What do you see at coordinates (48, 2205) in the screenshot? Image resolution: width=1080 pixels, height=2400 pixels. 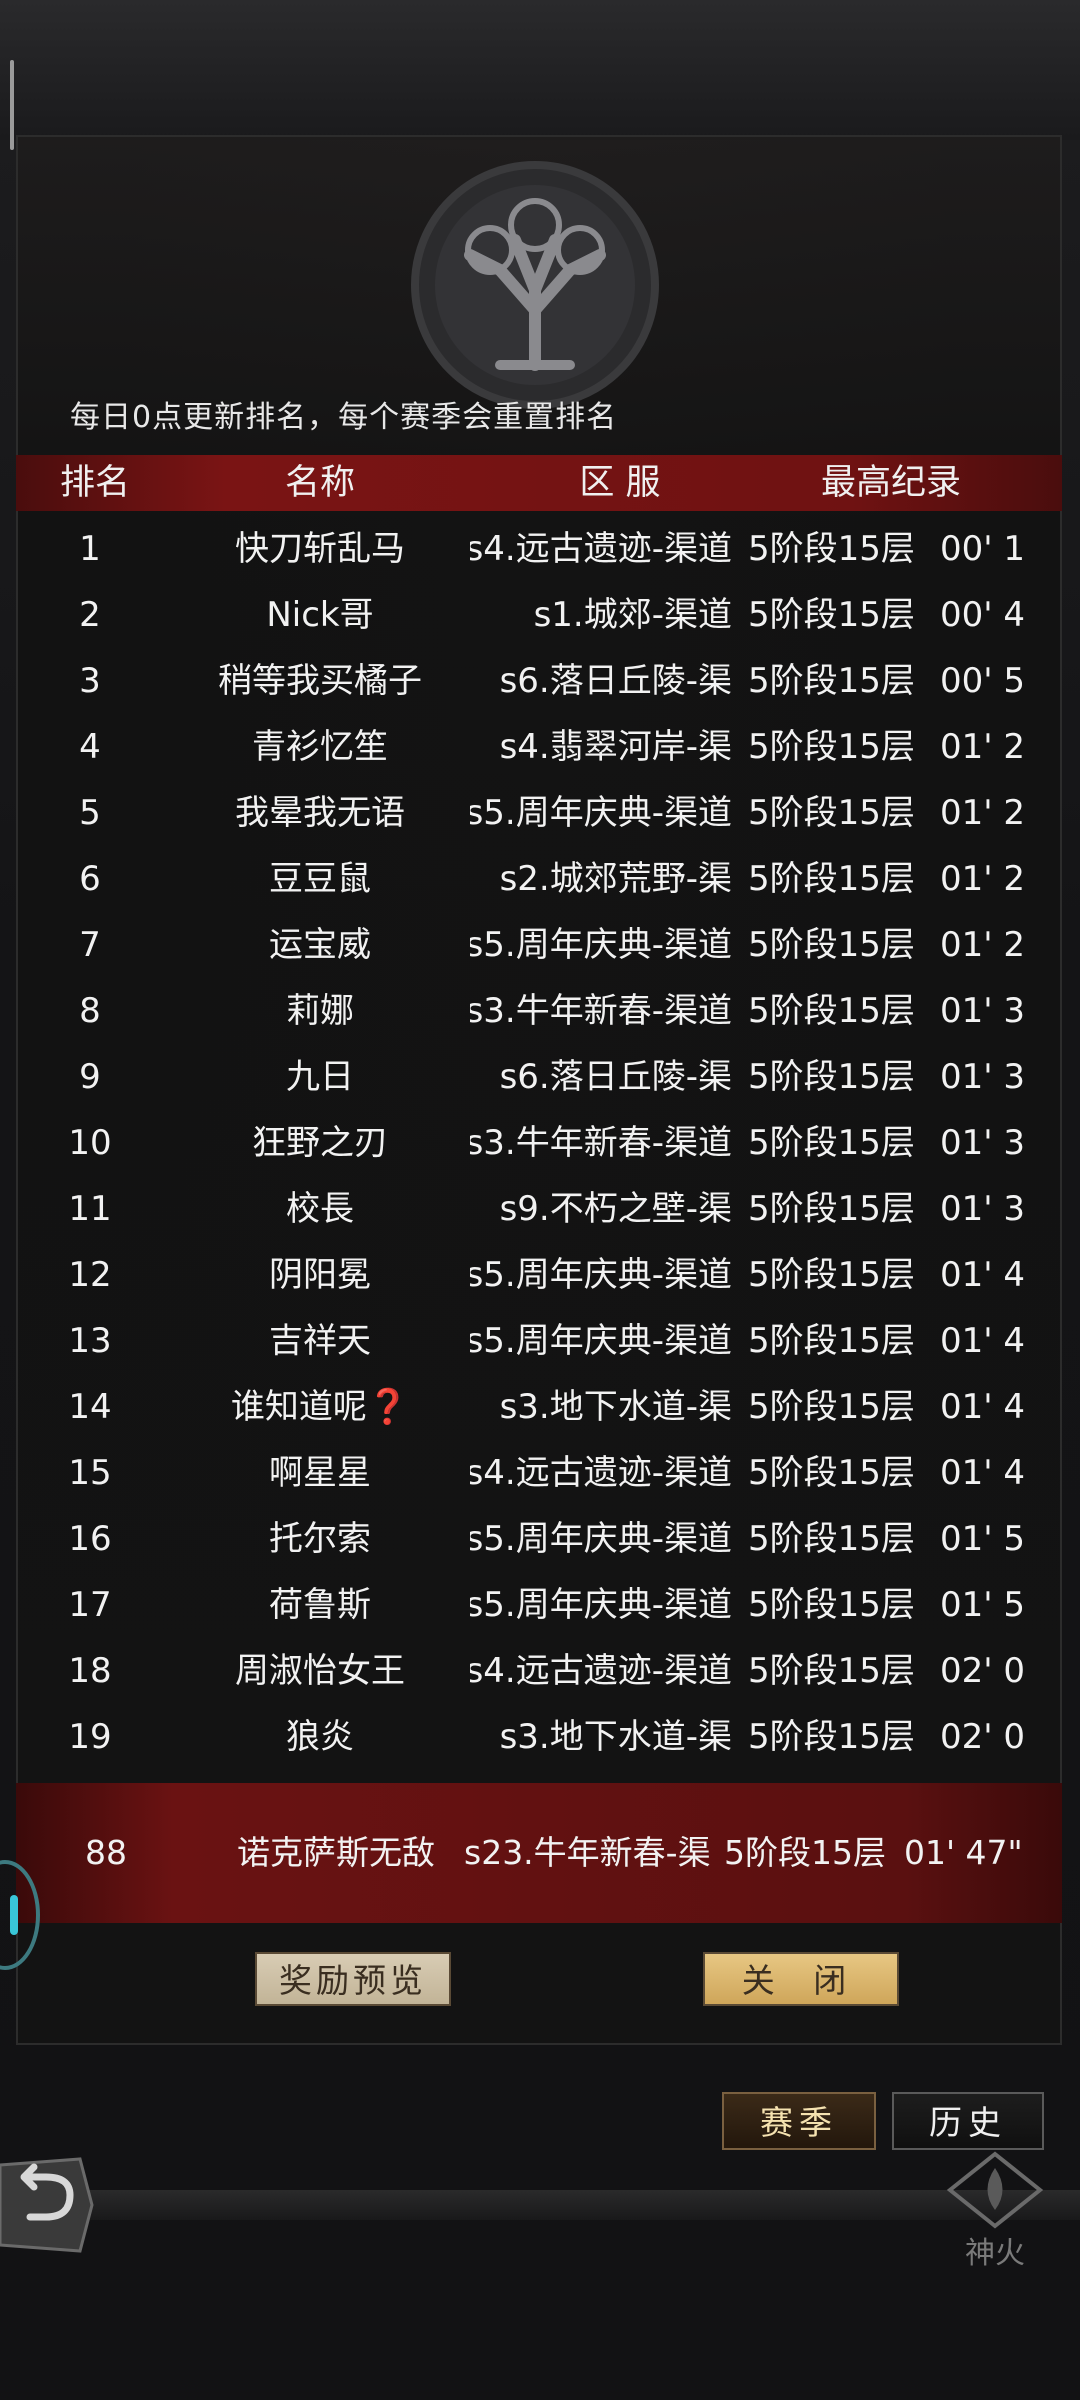 I see `back-arrow-icon` at bounding box center [48, 2205].